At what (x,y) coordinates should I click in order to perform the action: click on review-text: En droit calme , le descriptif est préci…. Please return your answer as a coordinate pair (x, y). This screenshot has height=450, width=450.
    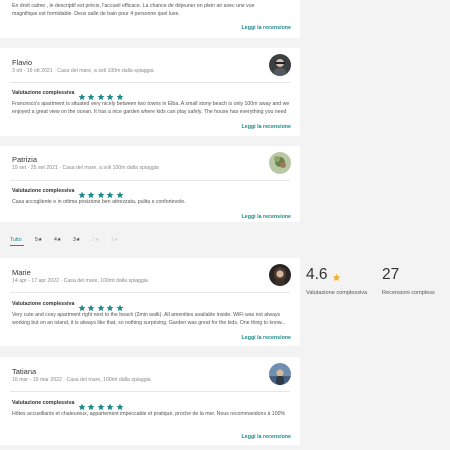
    Looking at the image, I should click on (133, 10).